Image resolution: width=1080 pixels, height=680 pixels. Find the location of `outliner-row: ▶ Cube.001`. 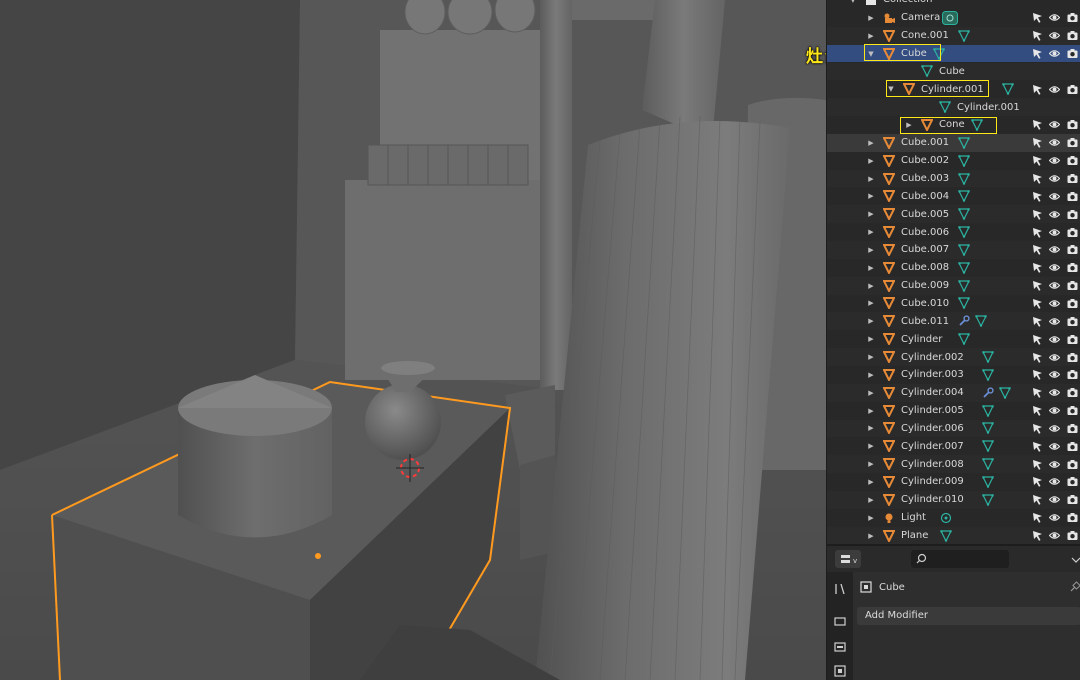

outliner-row: ▶ Cube.001 is located at coordinates (953, 142).